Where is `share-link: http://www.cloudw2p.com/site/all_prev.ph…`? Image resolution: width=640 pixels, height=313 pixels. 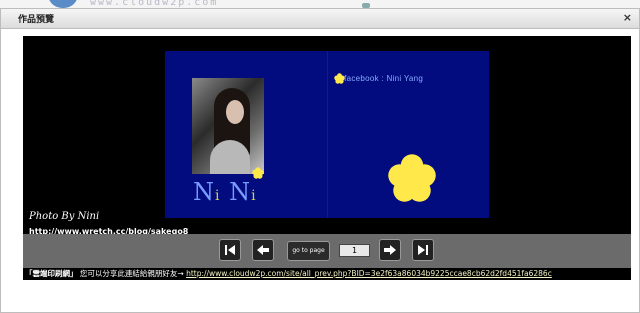
share-link: http://www.cloudw2p.com/site/all_prev.ph… is located at coordinates (369, 273).